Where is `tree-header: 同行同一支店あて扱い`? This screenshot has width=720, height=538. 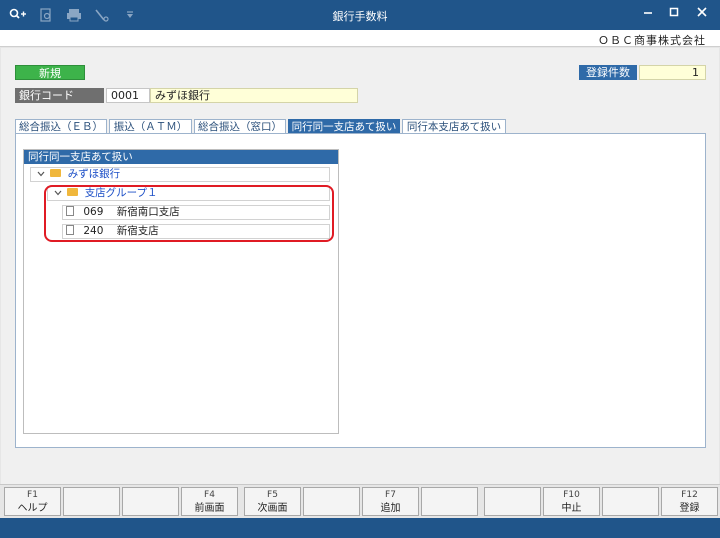
tree-header: 同行同一支店あて扱い is located at coordinates (181, 157).